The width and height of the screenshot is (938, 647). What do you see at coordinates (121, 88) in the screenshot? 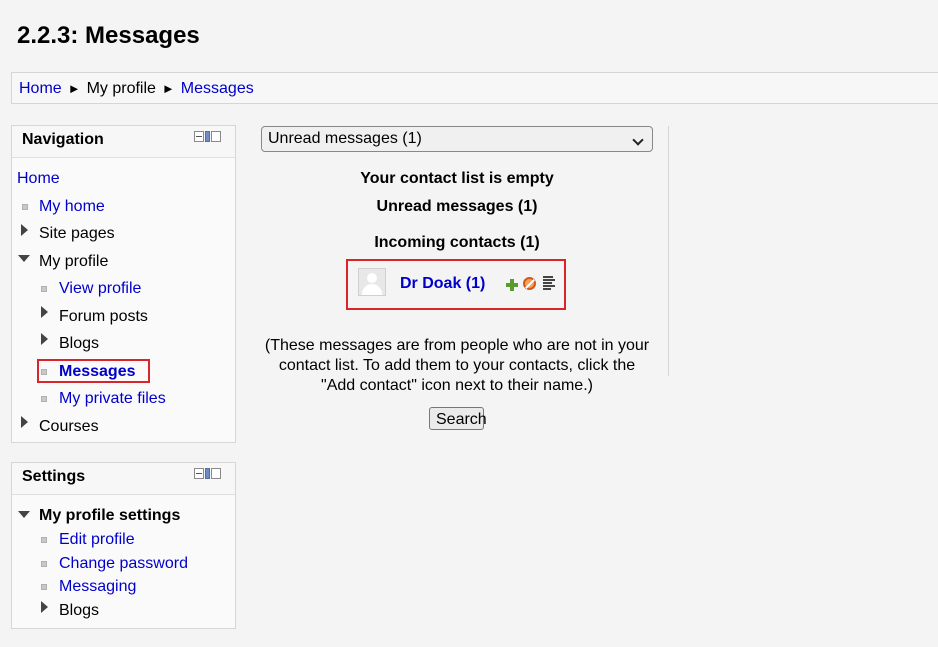
I see `breadcrumb-profile: My profile` at bounding box center [121, 88].